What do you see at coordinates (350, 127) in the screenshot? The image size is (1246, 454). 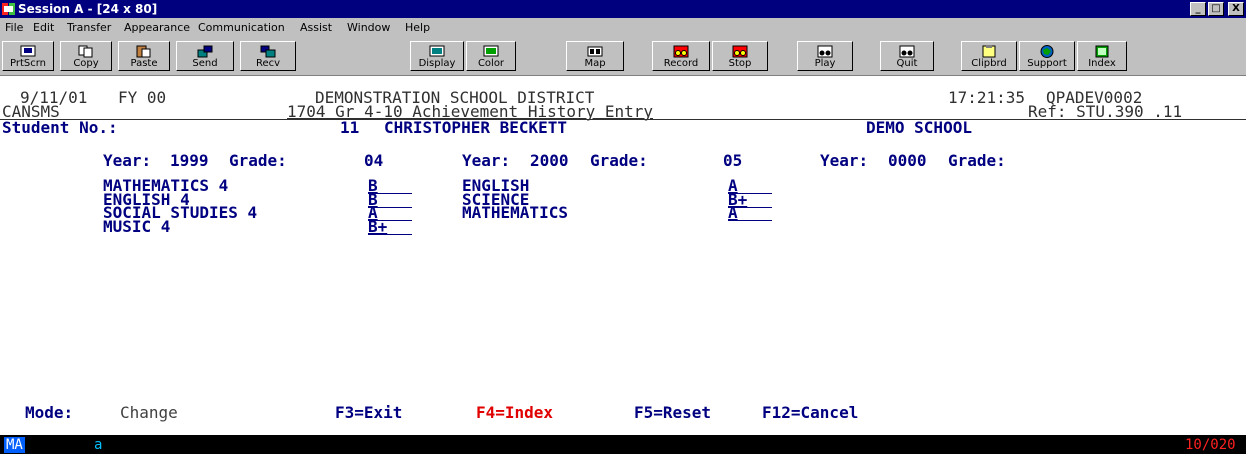 I see `student-number: 11` at bounding box center [350, 127].